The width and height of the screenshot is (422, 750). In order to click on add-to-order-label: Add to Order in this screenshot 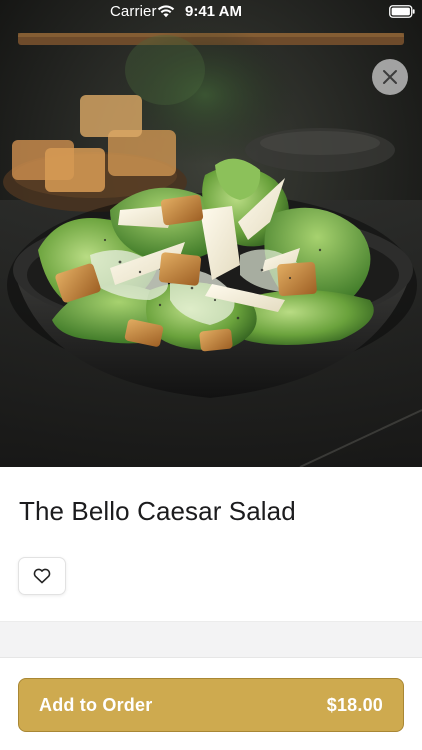, I will do `click(96, 704)`.